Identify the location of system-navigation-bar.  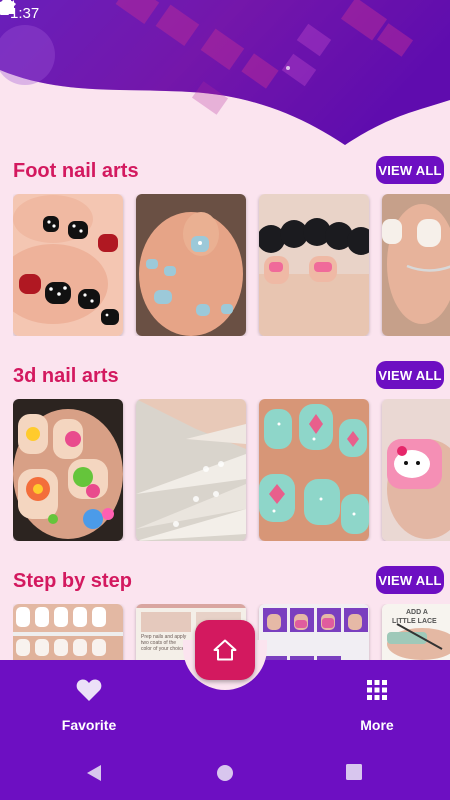
(225, 774).